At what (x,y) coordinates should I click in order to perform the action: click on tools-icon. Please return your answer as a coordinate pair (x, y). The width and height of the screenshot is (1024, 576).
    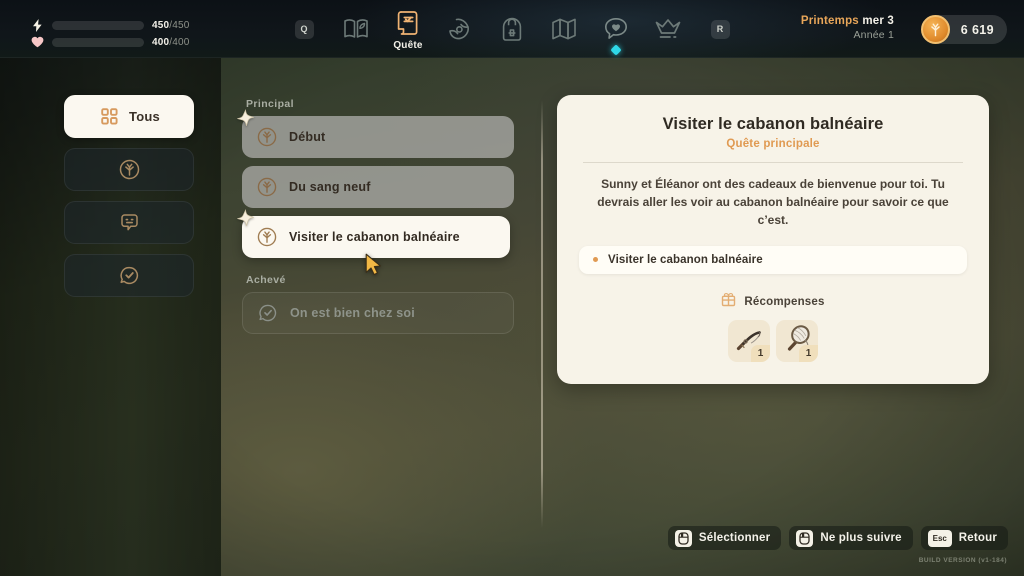
    Looking at the image, I should click on (460, 29).